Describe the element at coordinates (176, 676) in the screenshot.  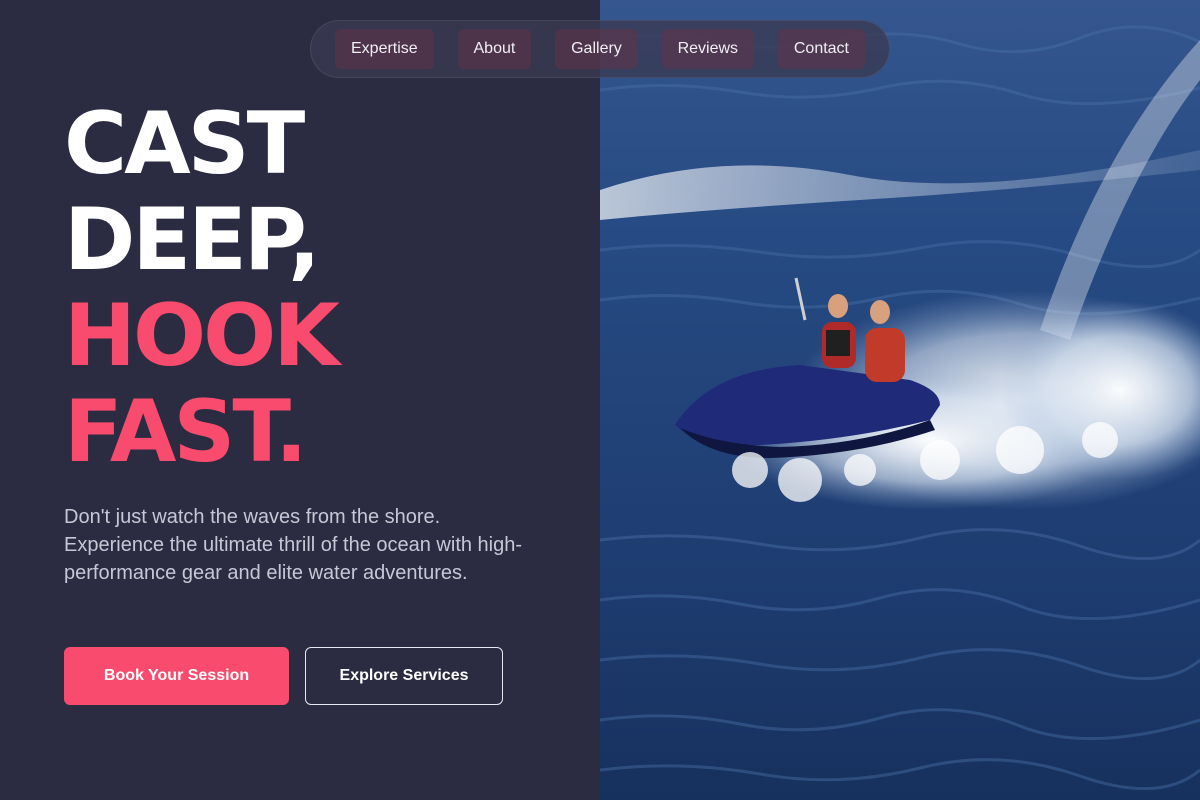
I see `book-session-button: Book Your Session` at that location.